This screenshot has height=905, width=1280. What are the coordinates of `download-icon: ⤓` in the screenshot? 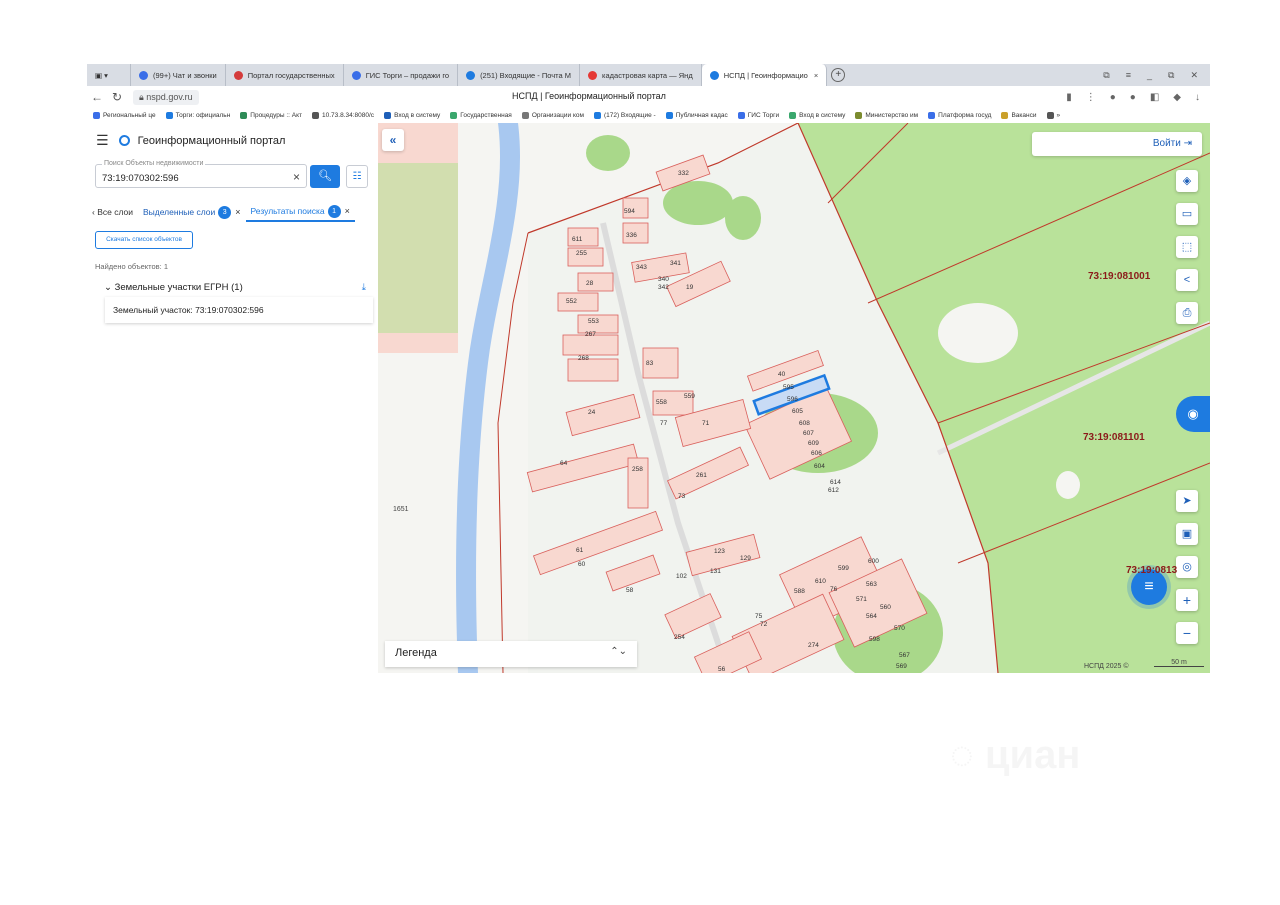 It's located at (364, 287).